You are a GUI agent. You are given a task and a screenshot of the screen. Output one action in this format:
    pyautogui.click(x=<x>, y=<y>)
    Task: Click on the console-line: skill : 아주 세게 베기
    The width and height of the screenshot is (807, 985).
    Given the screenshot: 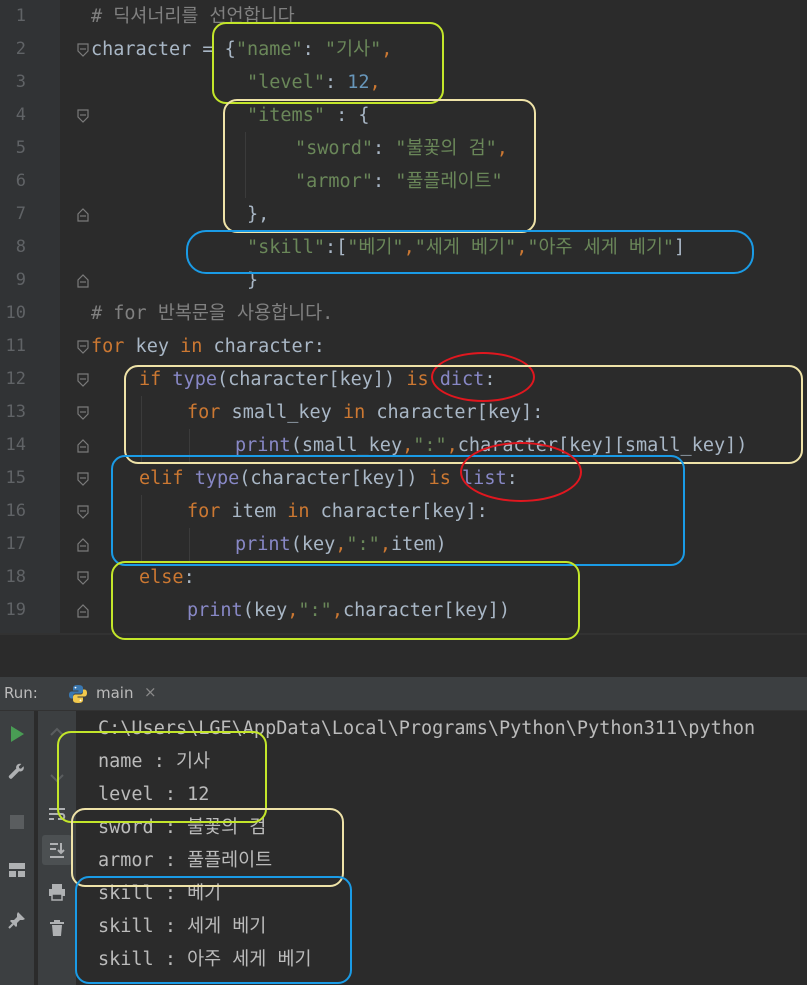 What is the action you would take?
    pyautogui.click(x=205, y=959)
    